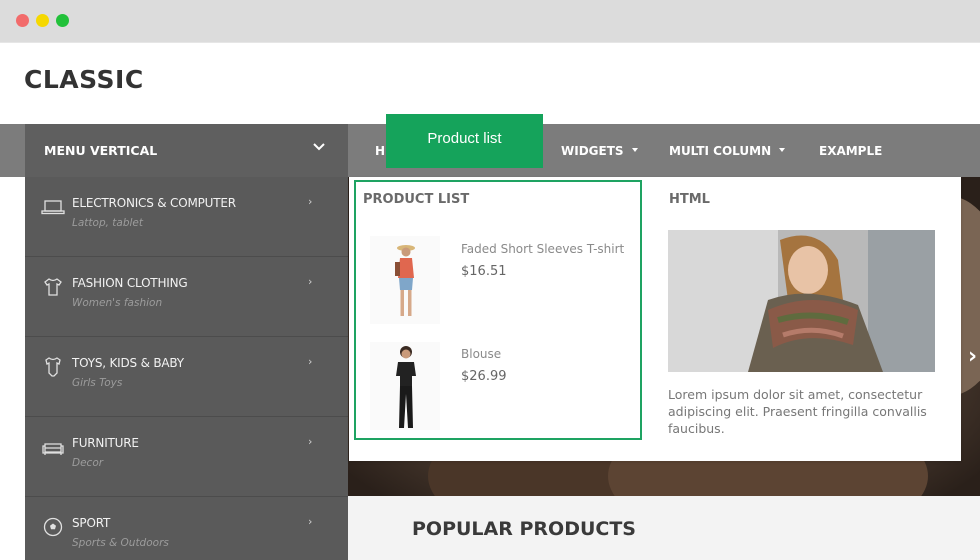 This screenshot has height=560, width=980. Describe the element at coordinates (186, 377) in the screenshot. I see `menu-item-toys: TOYS, KIDS & BABY Girls Toys ›` at that location.